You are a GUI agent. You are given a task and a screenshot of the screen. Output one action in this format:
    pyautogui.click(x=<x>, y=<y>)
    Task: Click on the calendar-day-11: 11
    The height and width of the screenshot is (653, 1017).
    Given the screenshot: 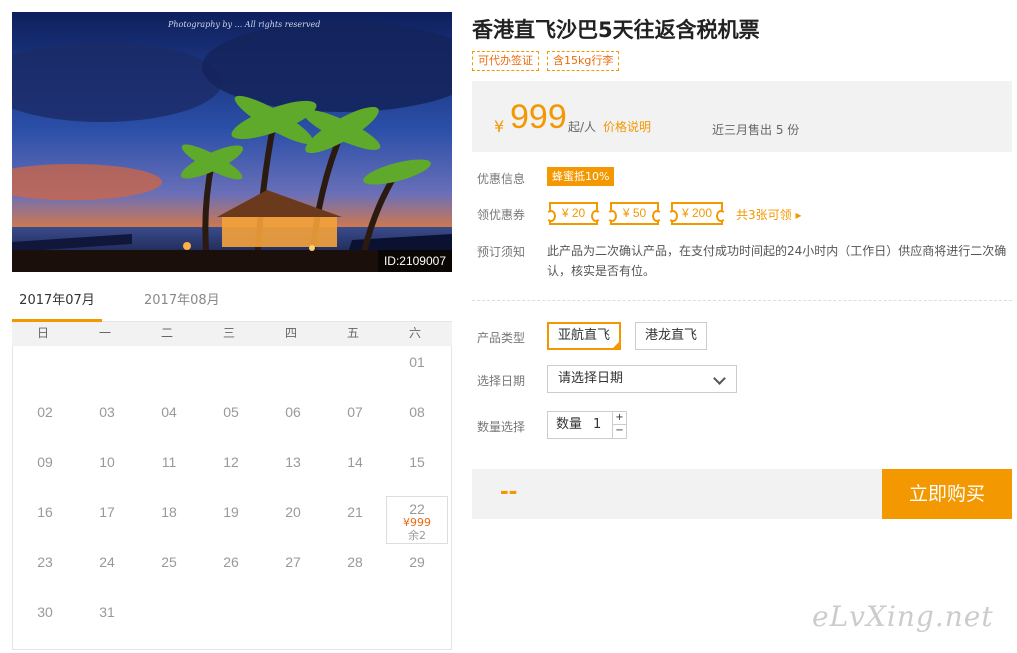 What is the action you would take?
    pyautogui.click(x=169, y=470)
    